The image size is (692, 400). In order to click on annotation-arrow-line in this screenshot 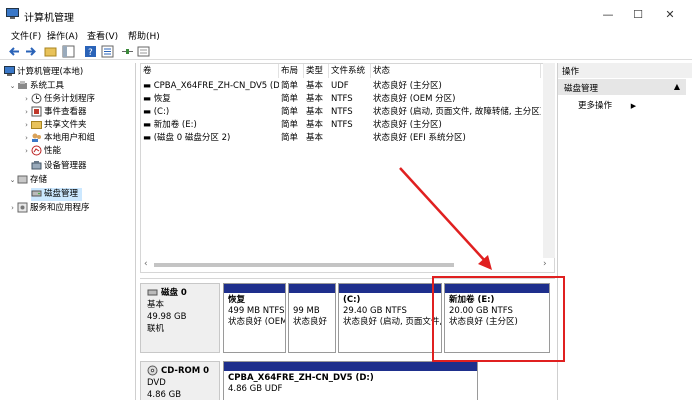, I will do `click(443, 215)`.